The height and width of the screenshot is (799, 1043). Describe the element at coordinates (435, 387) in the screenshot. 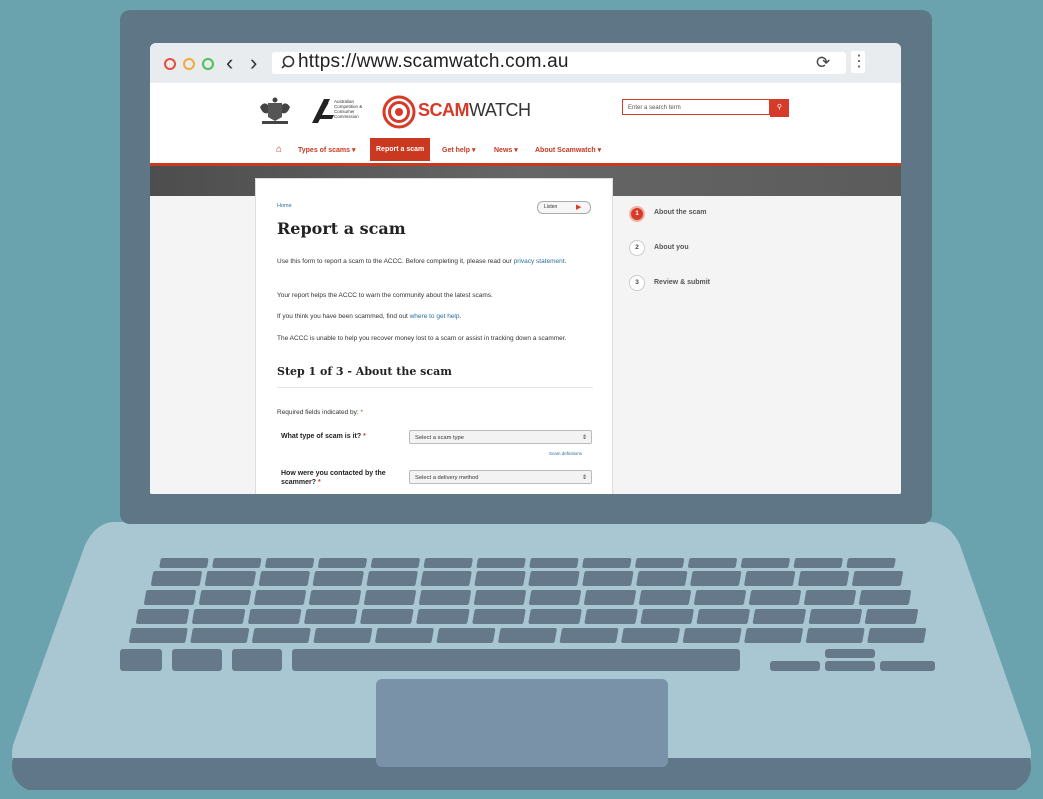

I see `step-divider` at that location.